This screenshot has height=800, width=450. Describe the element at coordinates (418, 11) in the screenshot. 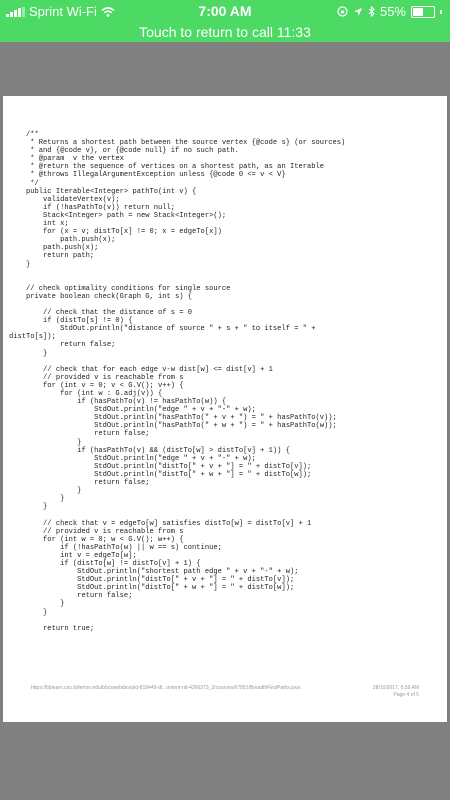

I see `battery-level` at that location.